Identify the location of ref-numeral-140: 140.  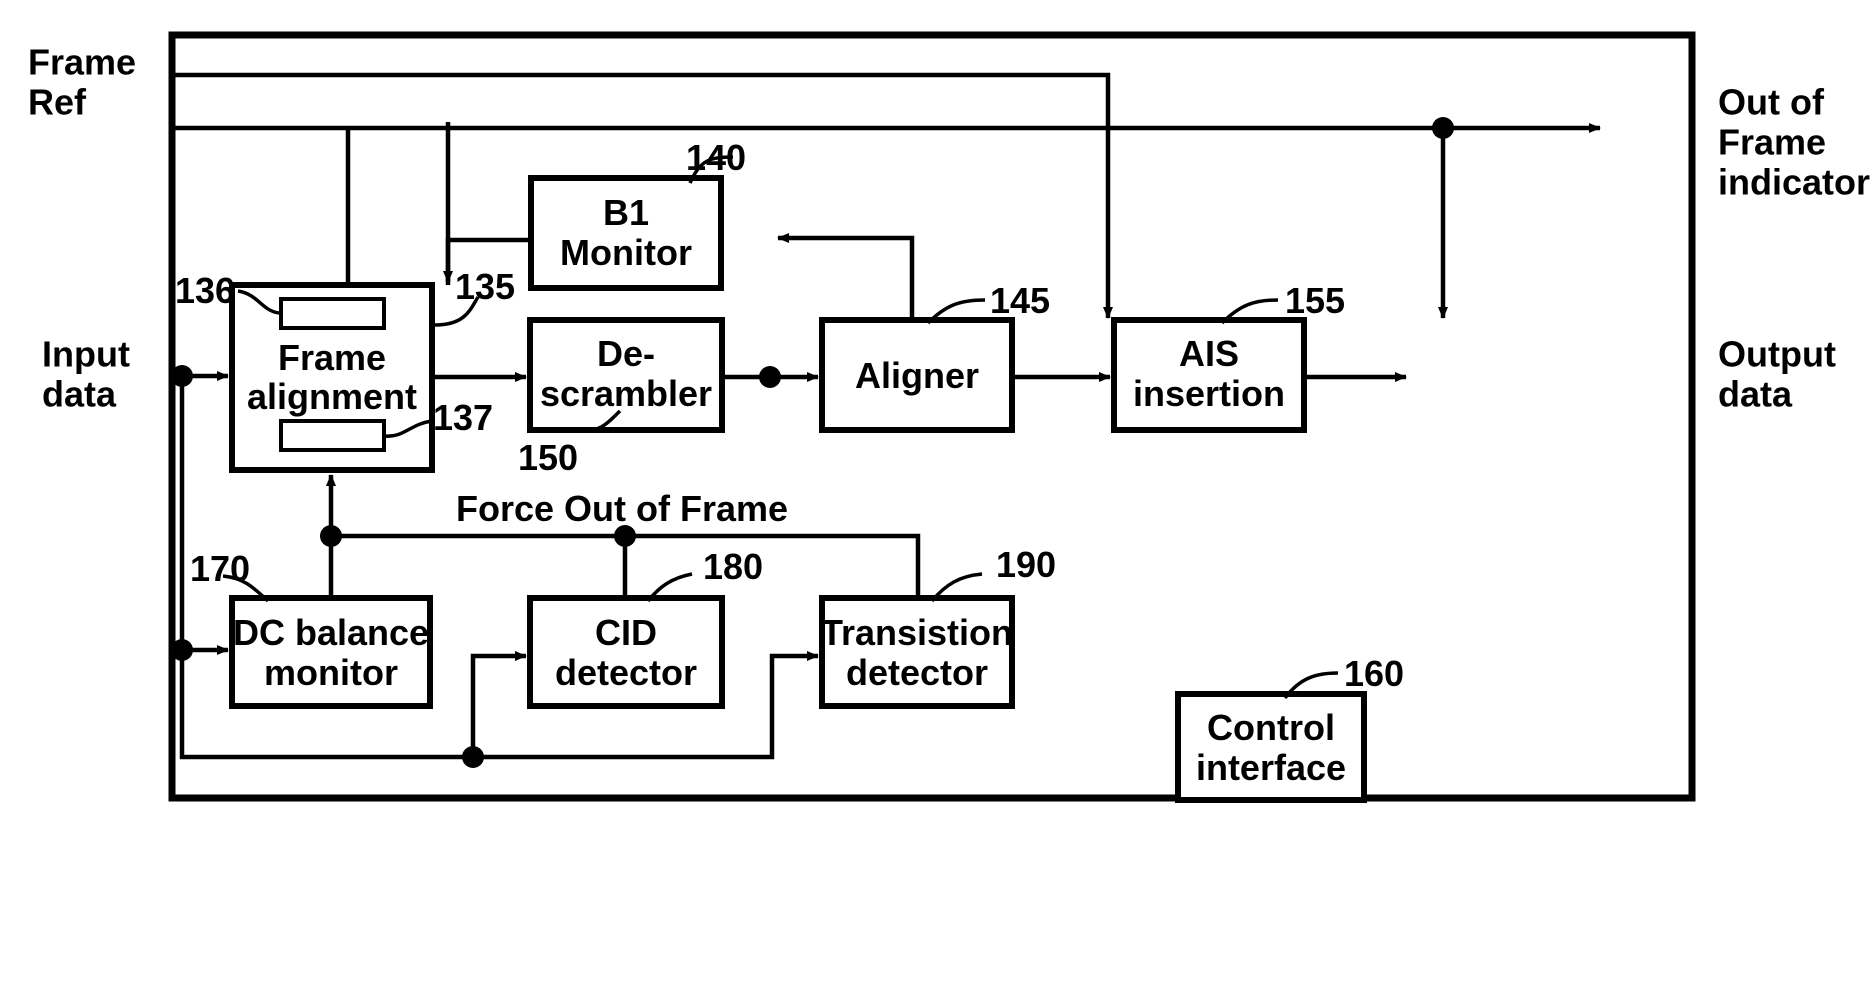
(716, 157).